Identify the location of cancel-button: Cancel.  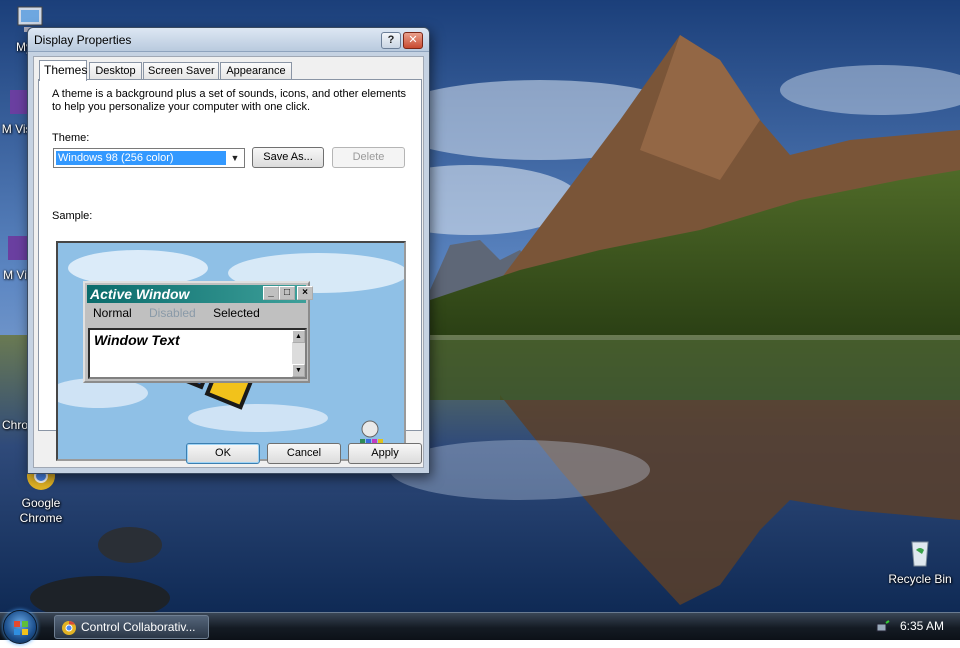
(304, 453).